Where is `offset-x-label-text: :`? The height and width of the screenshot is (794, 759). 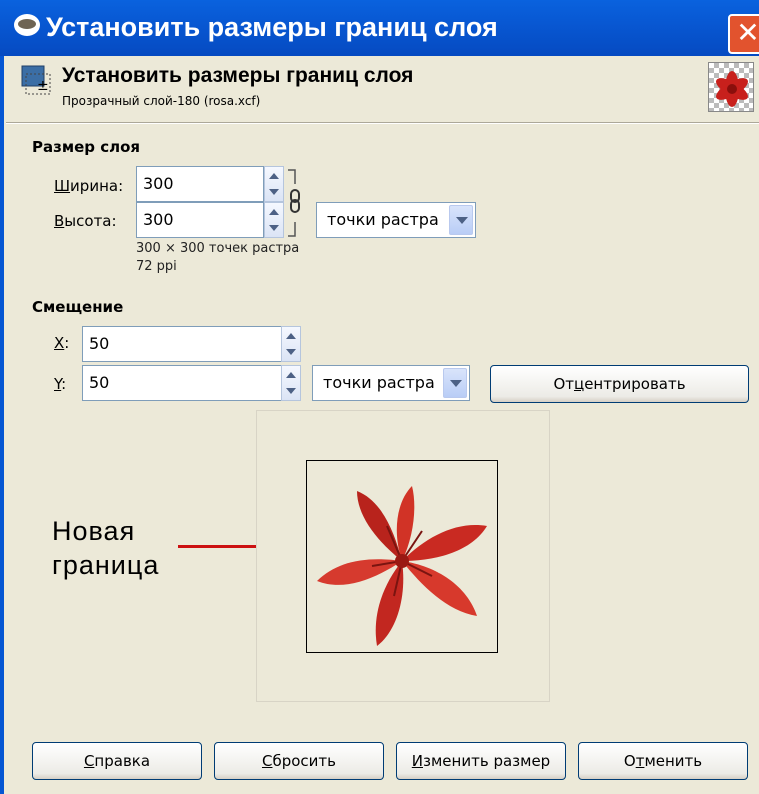
offset-x-label-text: : is located at coordinates (67, 343).